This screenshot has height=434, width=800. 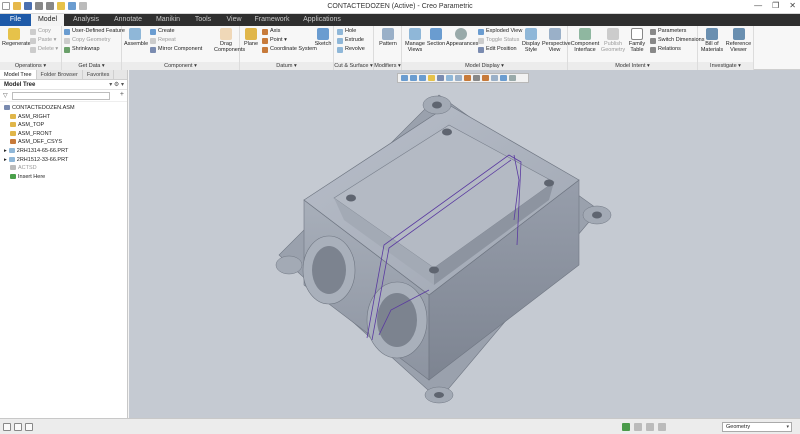 I want to click on tab-view: View, so click(x=234, y=20).